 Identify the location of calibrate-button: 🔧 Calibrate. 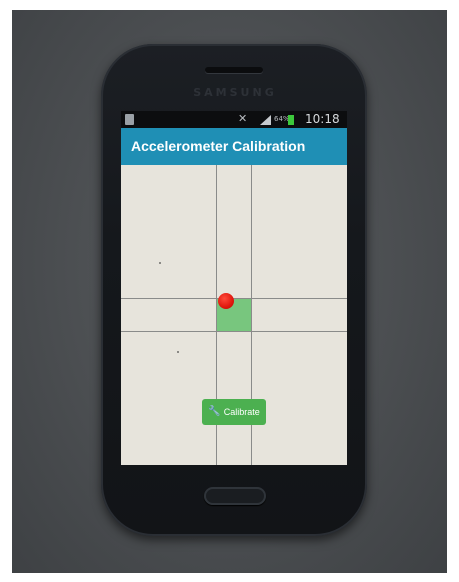
(234, 412).